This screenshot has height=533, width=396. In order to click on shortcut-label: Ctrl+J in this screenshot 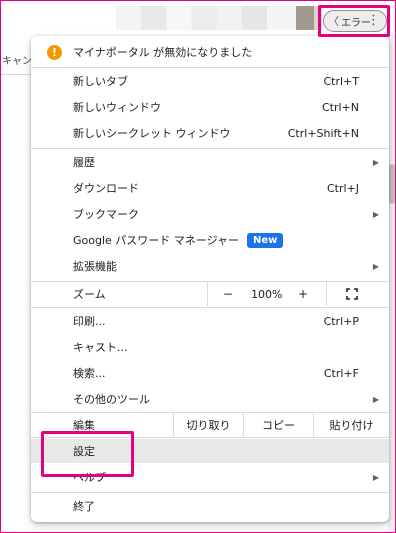, I will do `click(342, 188)`.